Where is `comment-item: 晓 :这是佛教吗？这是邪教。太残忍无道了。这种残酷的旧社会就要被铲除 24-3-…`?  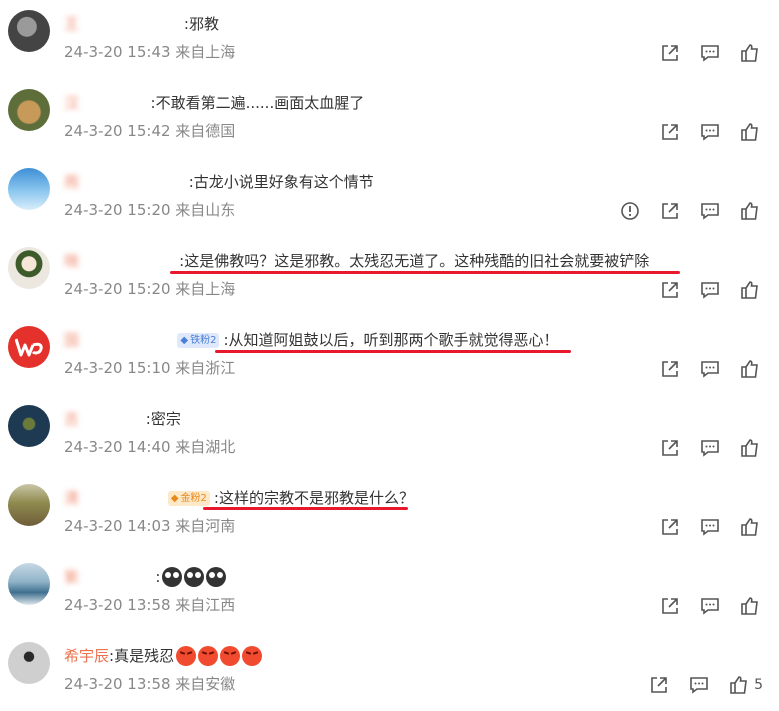
comment-item: 晓 :这是佛教吗？这是邪教。太残忍无道了。这种残酷的旧社会就要被铲除 24-3-… is located at coordinates (389, 276).